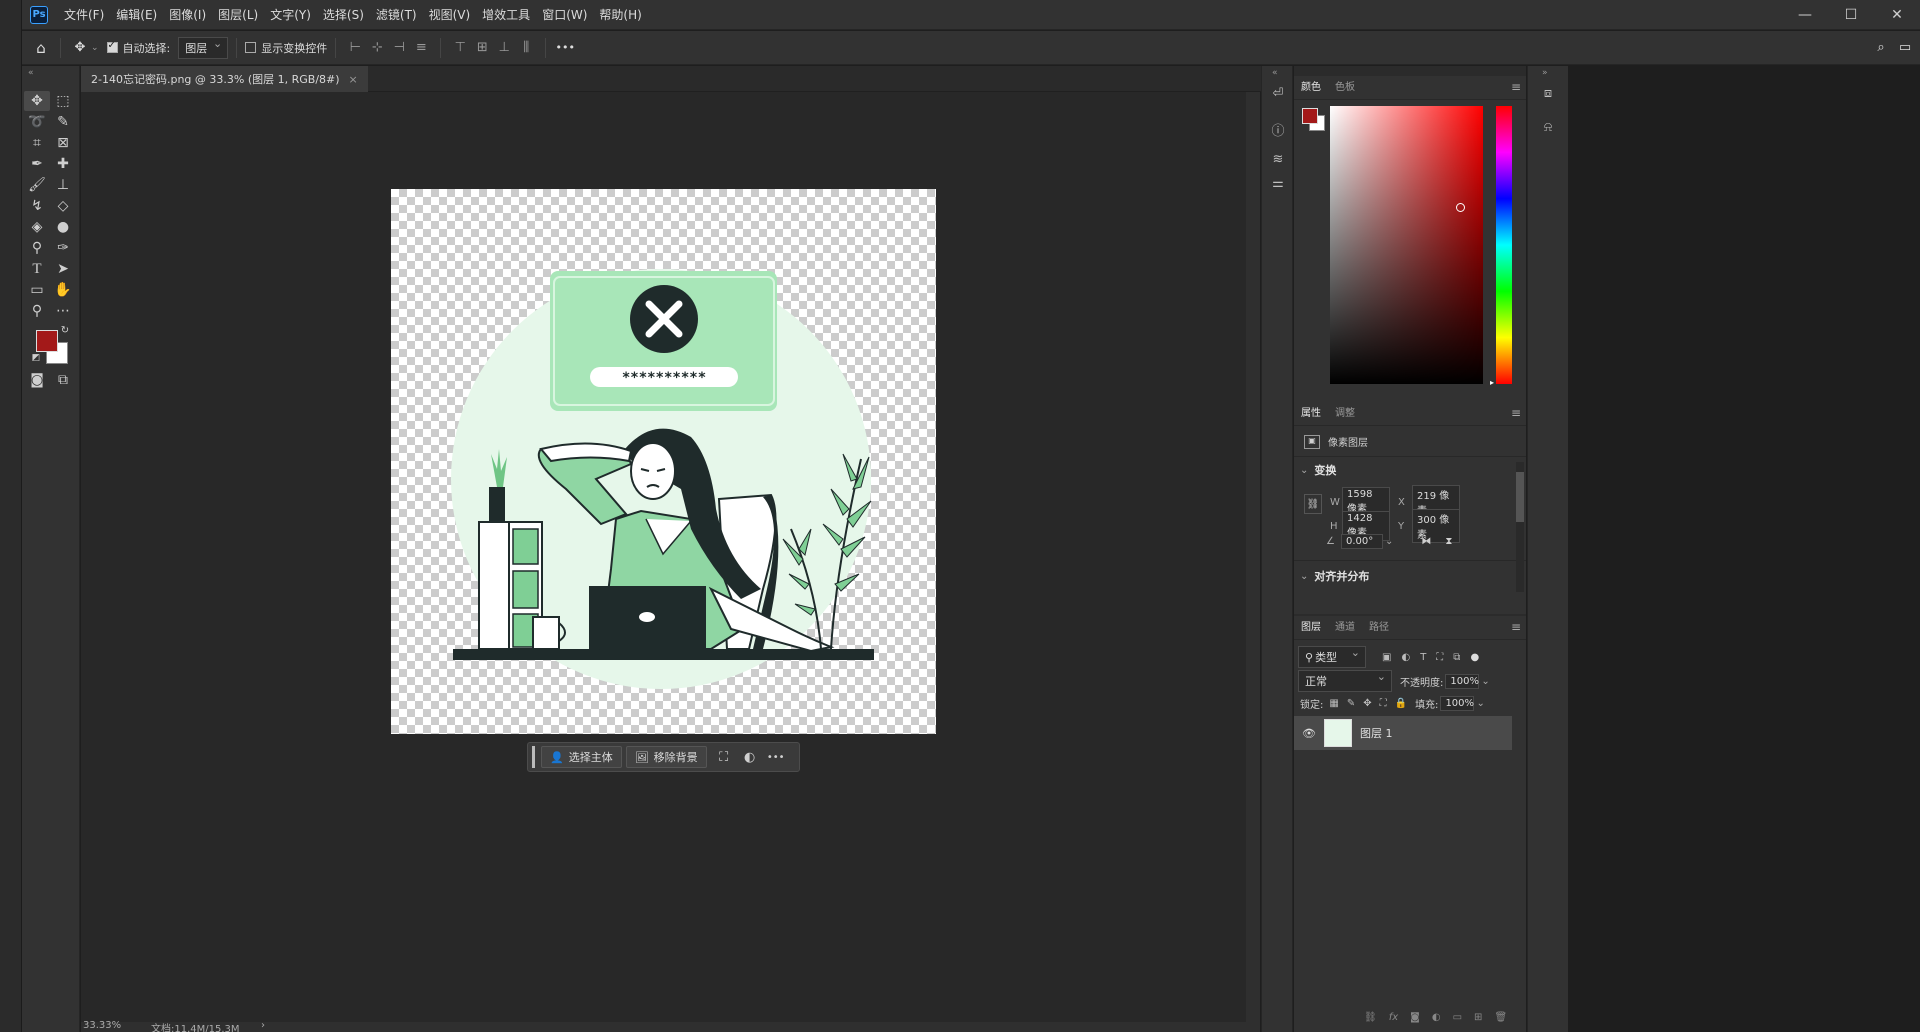 This screenshot has height=1032, width=1920. Describe the element at coordinates (37, 143) in the screenshot. I see `crop-tool-icon: ⌗` at that location.